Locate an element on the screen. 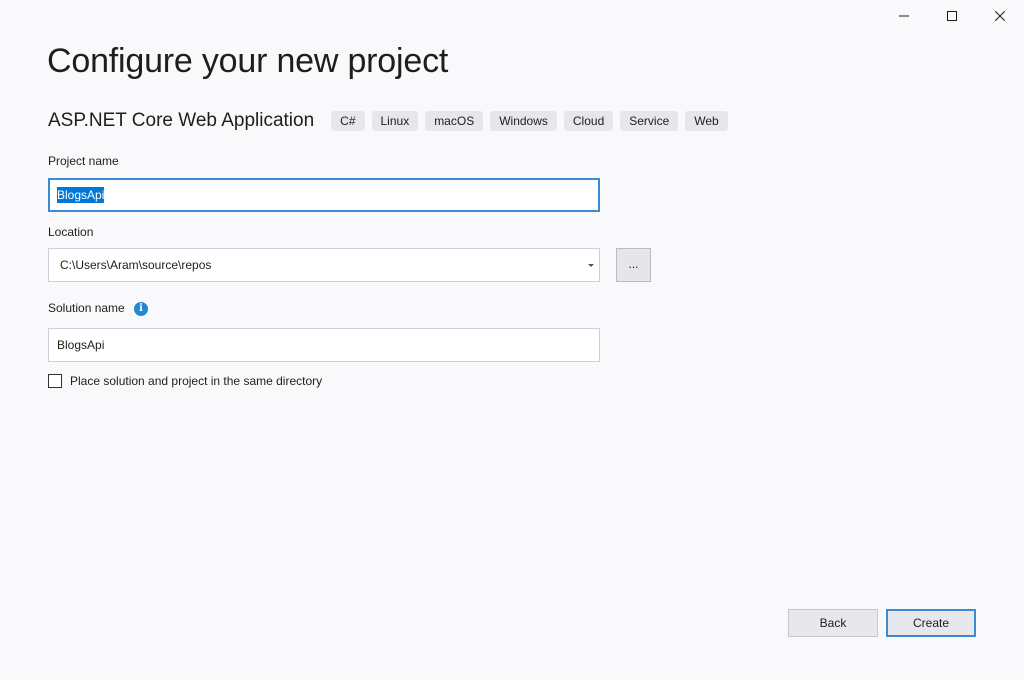 The height and width of the screenshot is (680, 1024). tag-linux: Linux is located at coordinates (395, 121).